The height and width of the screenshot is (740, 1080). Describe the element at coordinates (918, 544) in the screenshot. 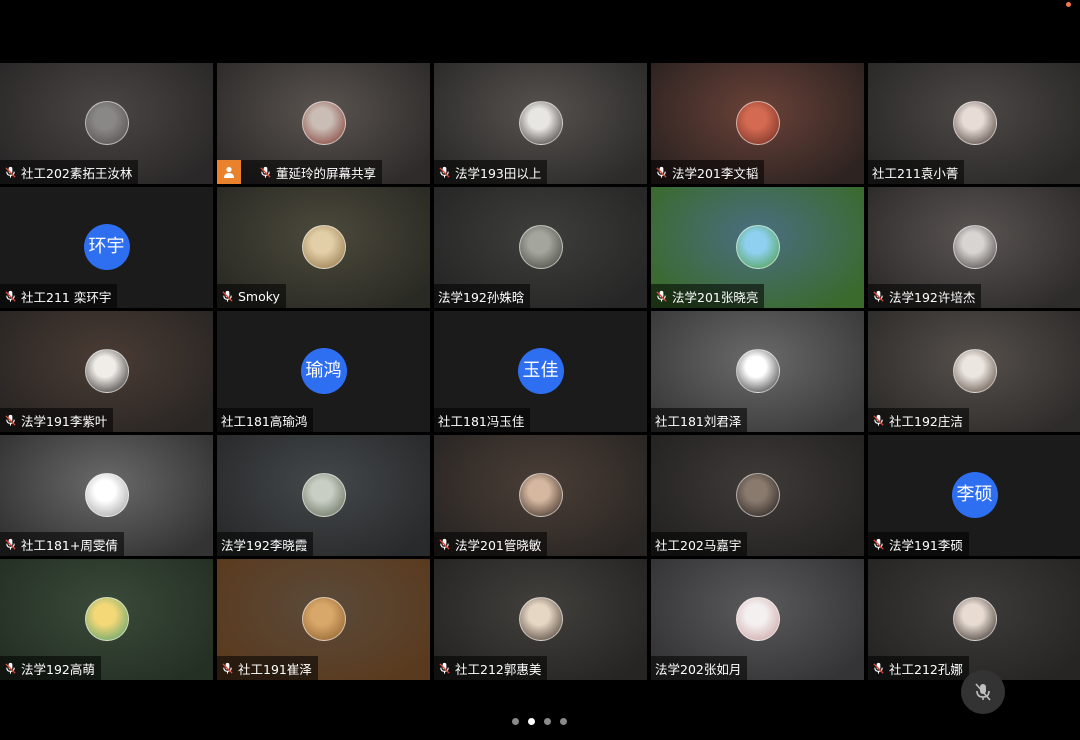

I see `participant-name-tag: 法学191李硕` at that location.